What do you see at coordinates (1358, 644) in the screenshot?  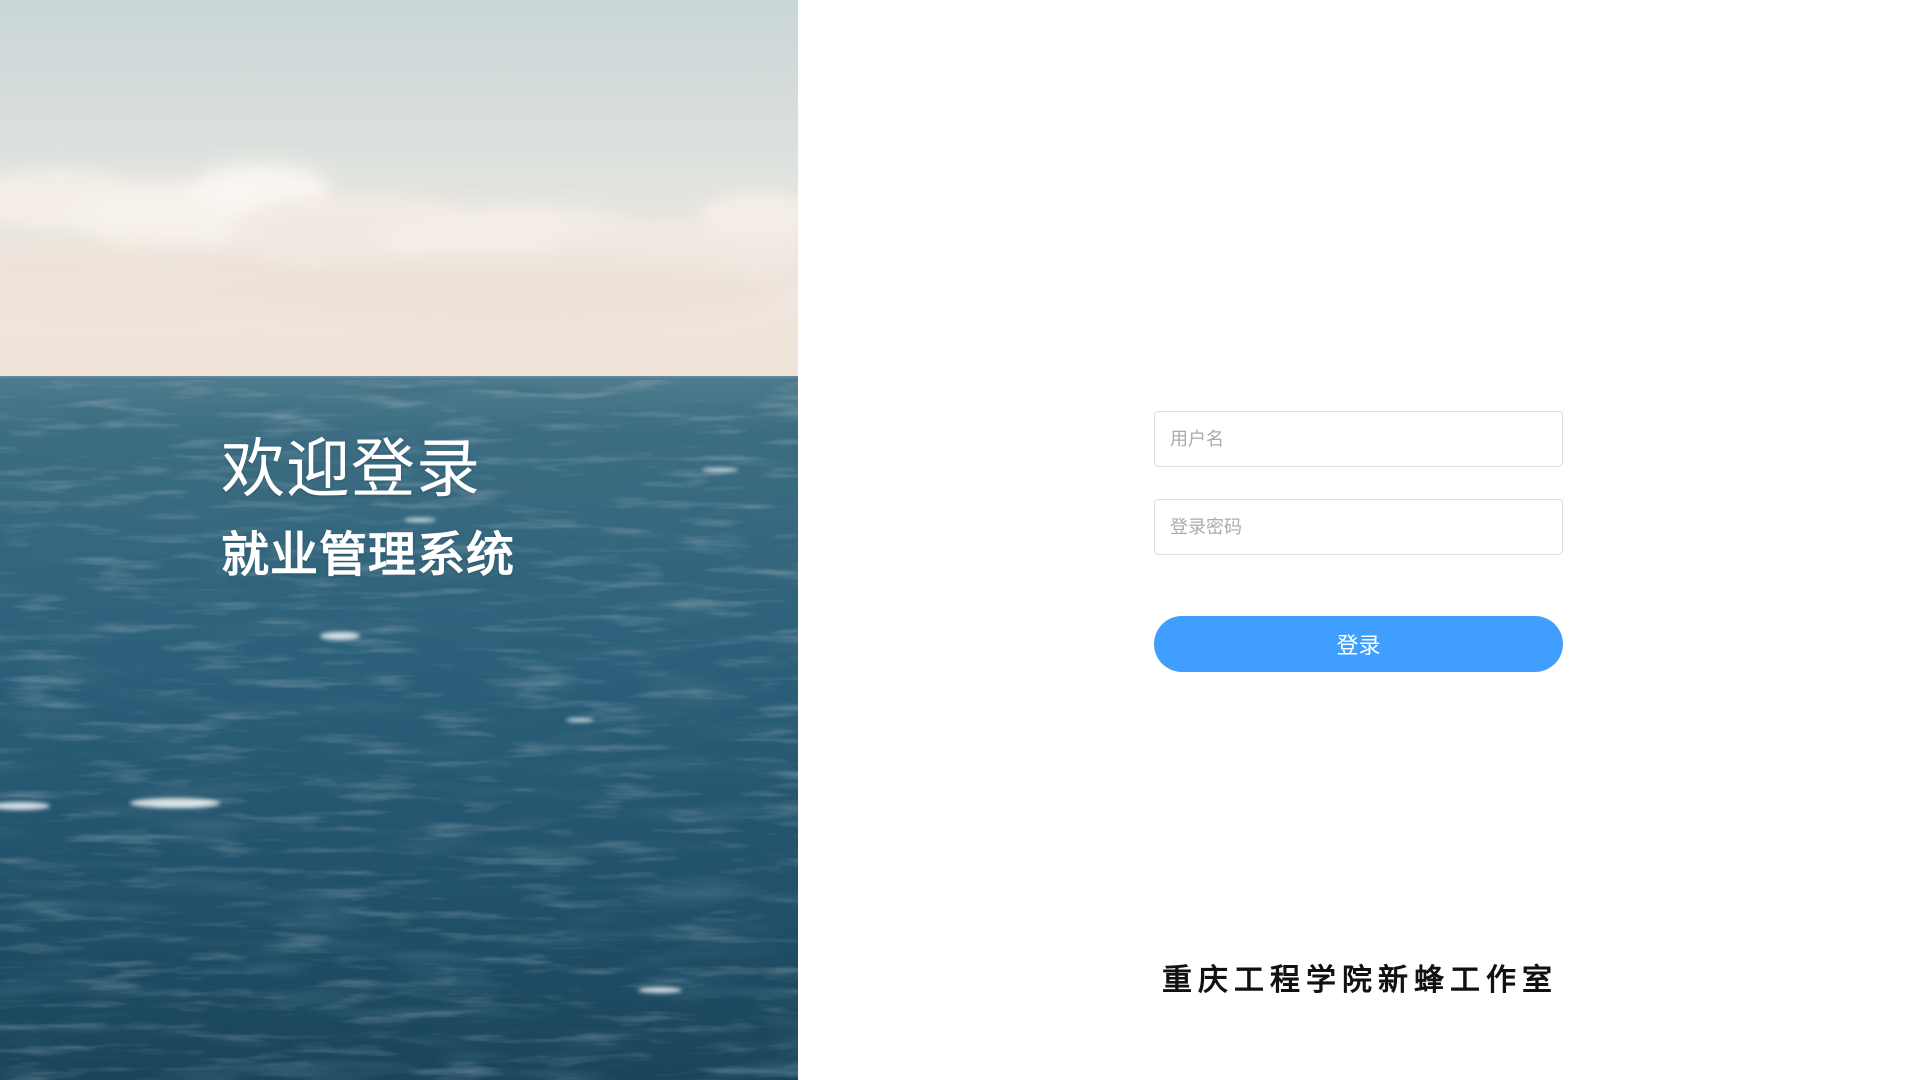 I see `login-button: 登录` at bounding box center [1358, 644].